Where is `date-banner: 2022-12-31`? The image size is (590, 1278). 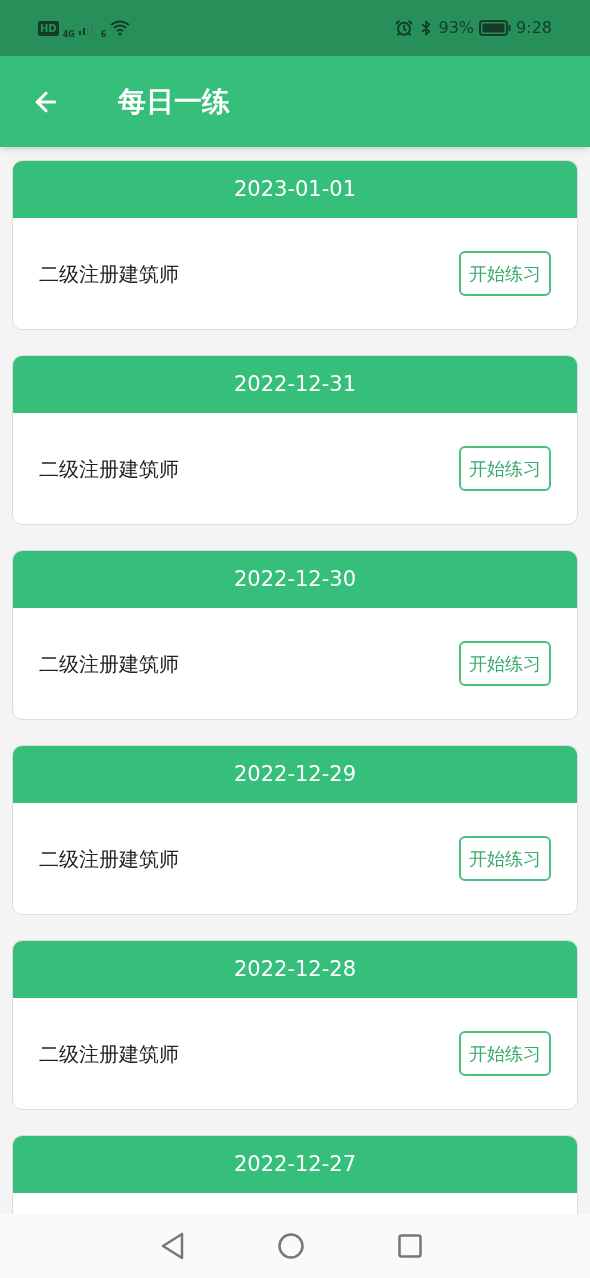
date-banner: 2022-12-31 is located at coordinates (295, 384).